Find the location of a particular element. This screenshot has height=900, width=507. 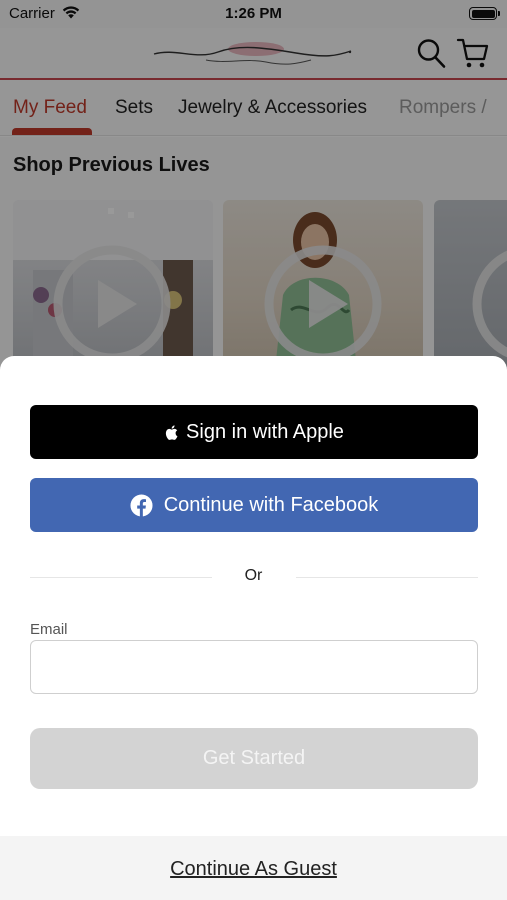

continue-as-guest-link: Continue As Guest is located at coordinates (253, 869).